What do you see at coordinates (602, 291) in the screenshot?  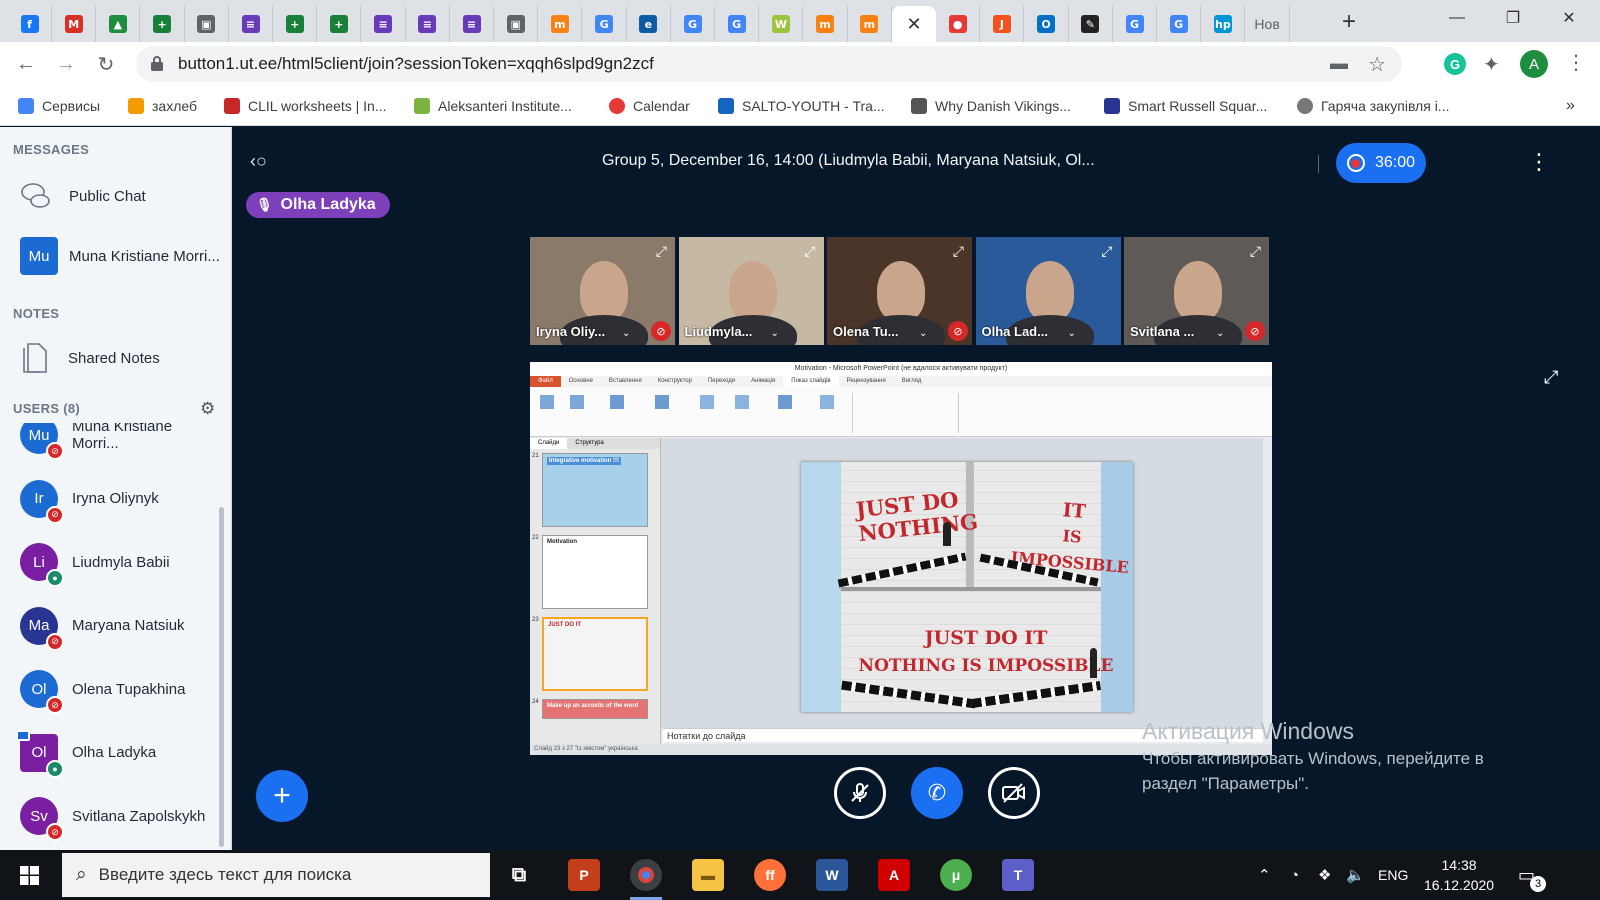 I see `video-tile: ⤢ Iryna Oliy... ⌄ ⊘` at bounding box center [602, 291].